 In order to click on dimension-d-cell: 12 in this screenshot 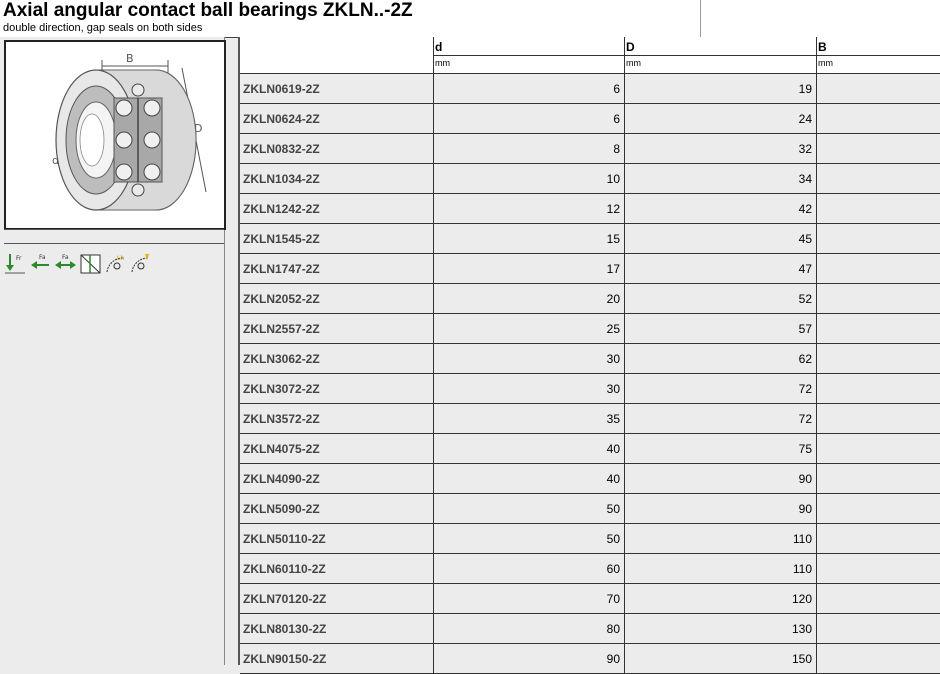, I will do `click(529, 209)`.